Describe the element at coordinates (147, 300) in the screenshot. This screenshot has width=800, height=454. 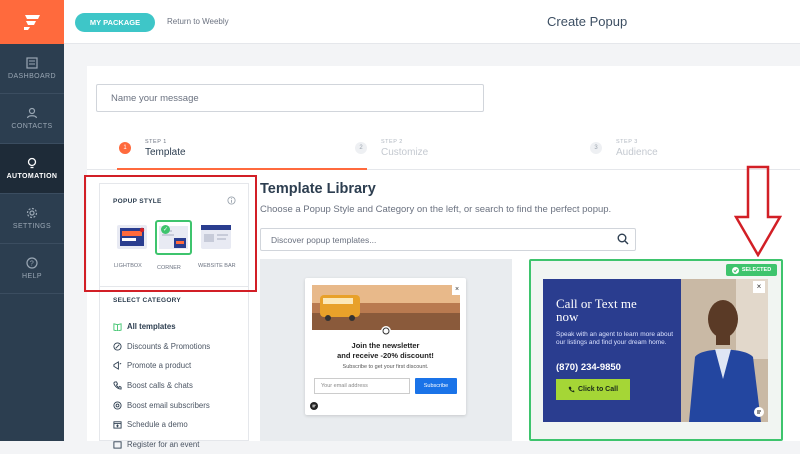
I see `select-category-title: SELECT CATEGORY` at that location.